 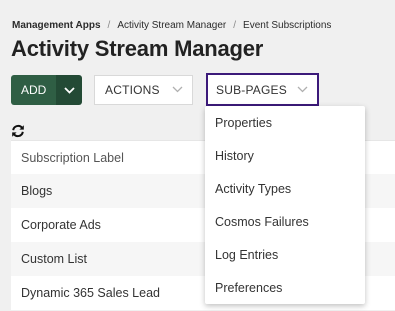 What do you see at coordinates (285, 122) in the screenshot?
I see `menu-item-properties: Properties` at bounding box center [285, 122].